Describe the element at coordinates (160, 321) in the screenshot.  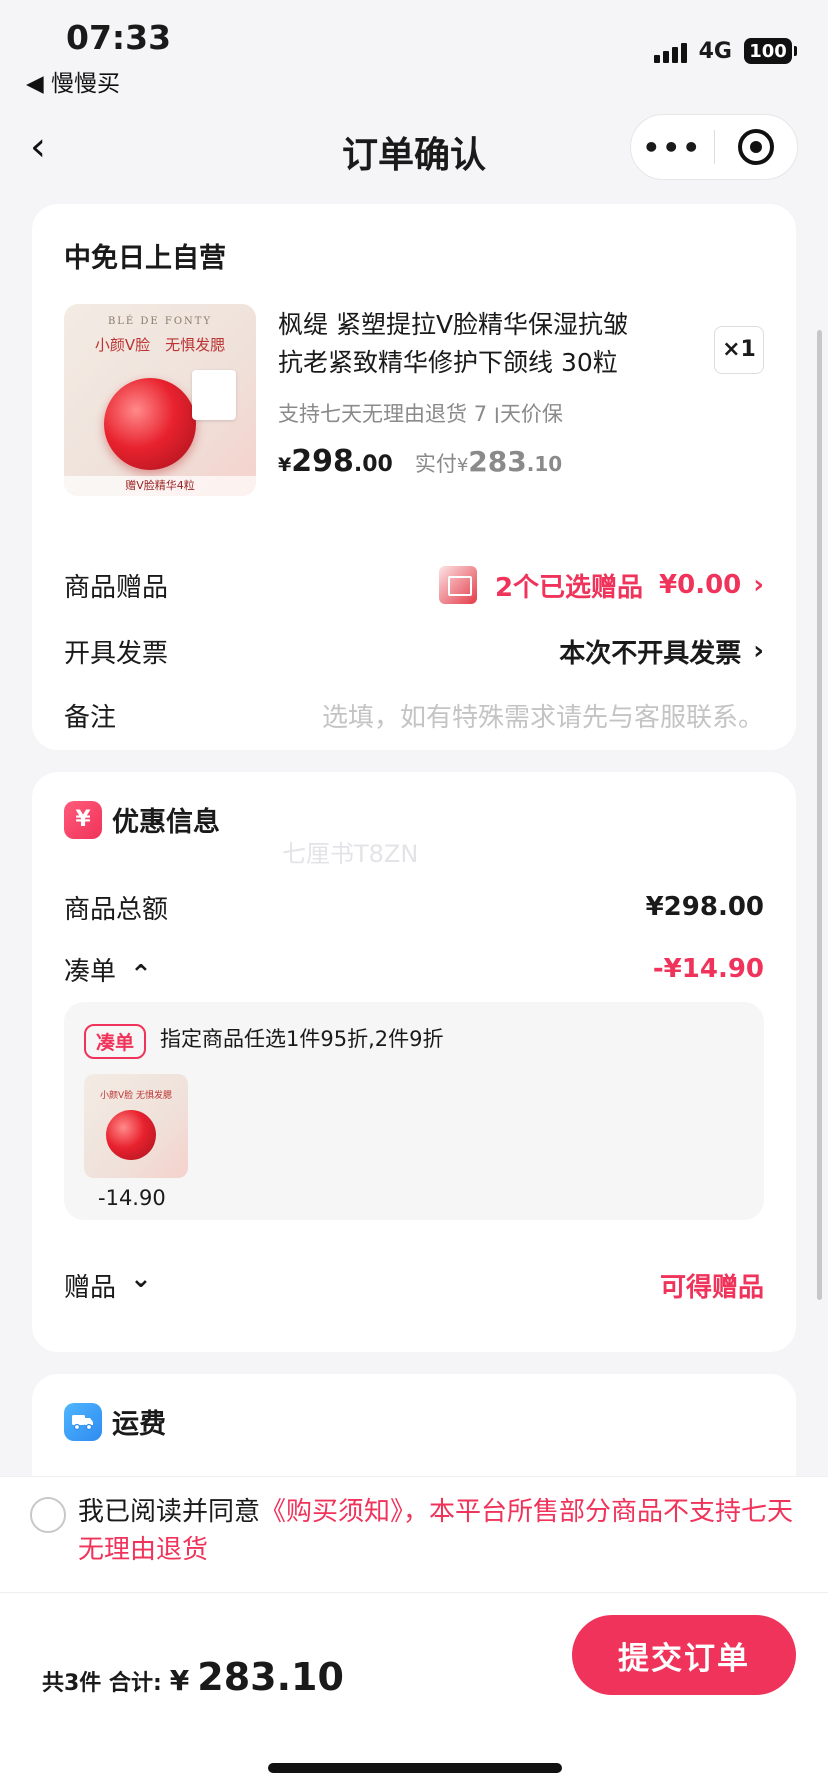
I see `product-image-brand: BLÉ DE FONTY` at that location.